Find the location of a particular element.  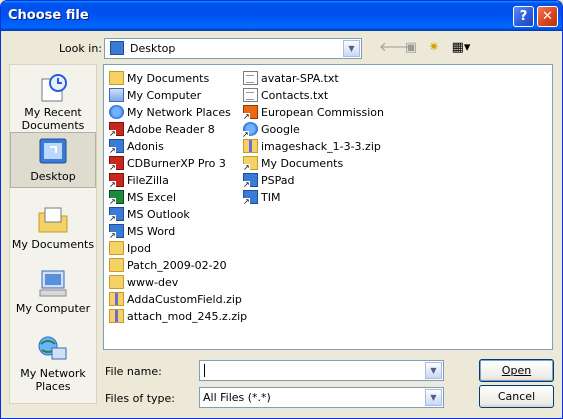

file-name: AddaCustomField.zip is located at coordinates (184, 299).